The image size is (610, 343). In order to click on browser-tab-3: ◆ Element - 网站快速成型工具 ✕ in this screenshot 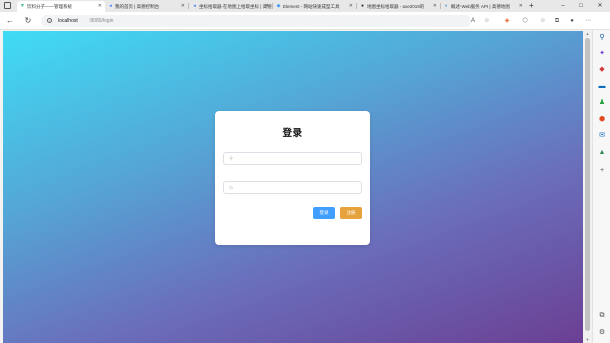, I will do `click(314, 6)`.